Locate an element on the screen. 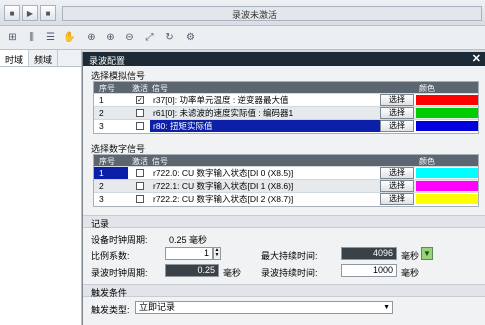 The height and width of the screenshot is (325, 485). clock-cycle-unit: 毫秒 is located at coordinates (232, 273).